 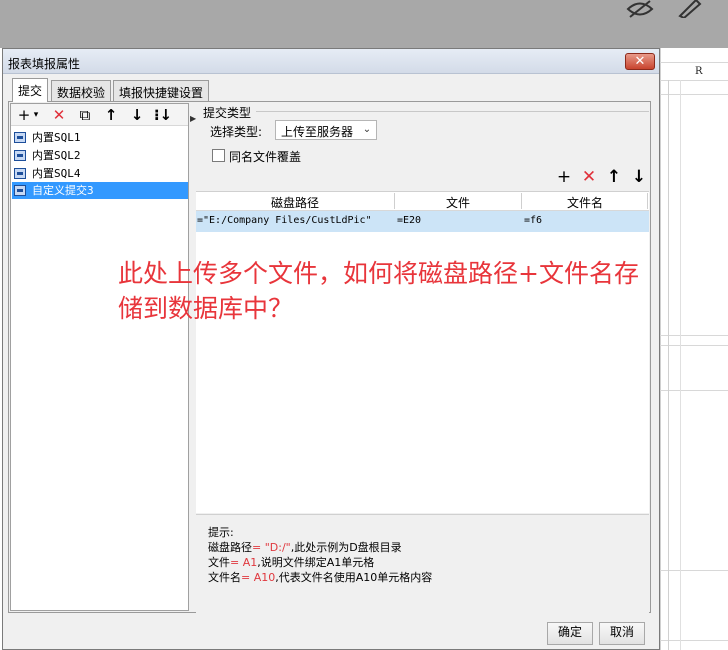 What do you see at coordinates (452, 111) in the screenshot?
I see `group-divider` at bounding box center [452, 111].